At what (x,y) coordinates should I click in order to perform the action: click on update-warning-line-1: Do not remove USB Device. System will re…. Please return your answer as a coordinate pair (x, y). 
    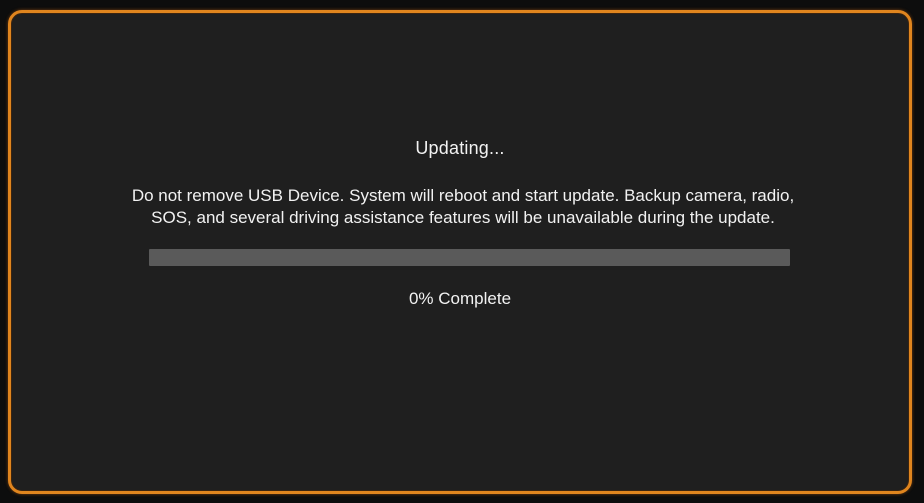
    Looking at the image, I should click on (463, 195).